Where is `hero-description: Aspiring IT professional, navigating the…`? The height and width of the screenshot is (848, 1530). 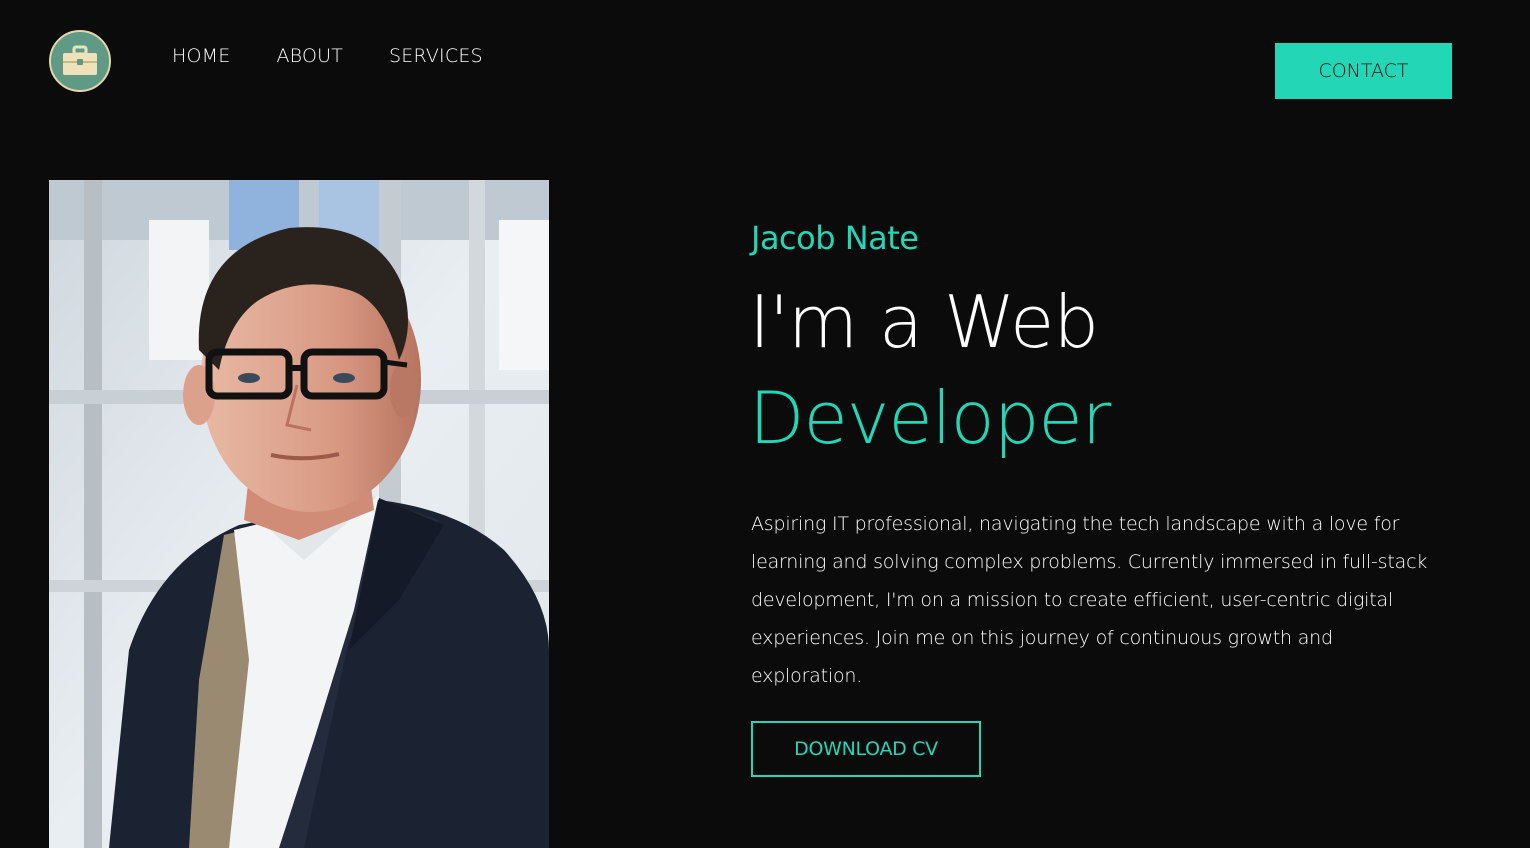 hero-description: Aspiring IT professional, navigating the… is located at coordinates (1089, 600).